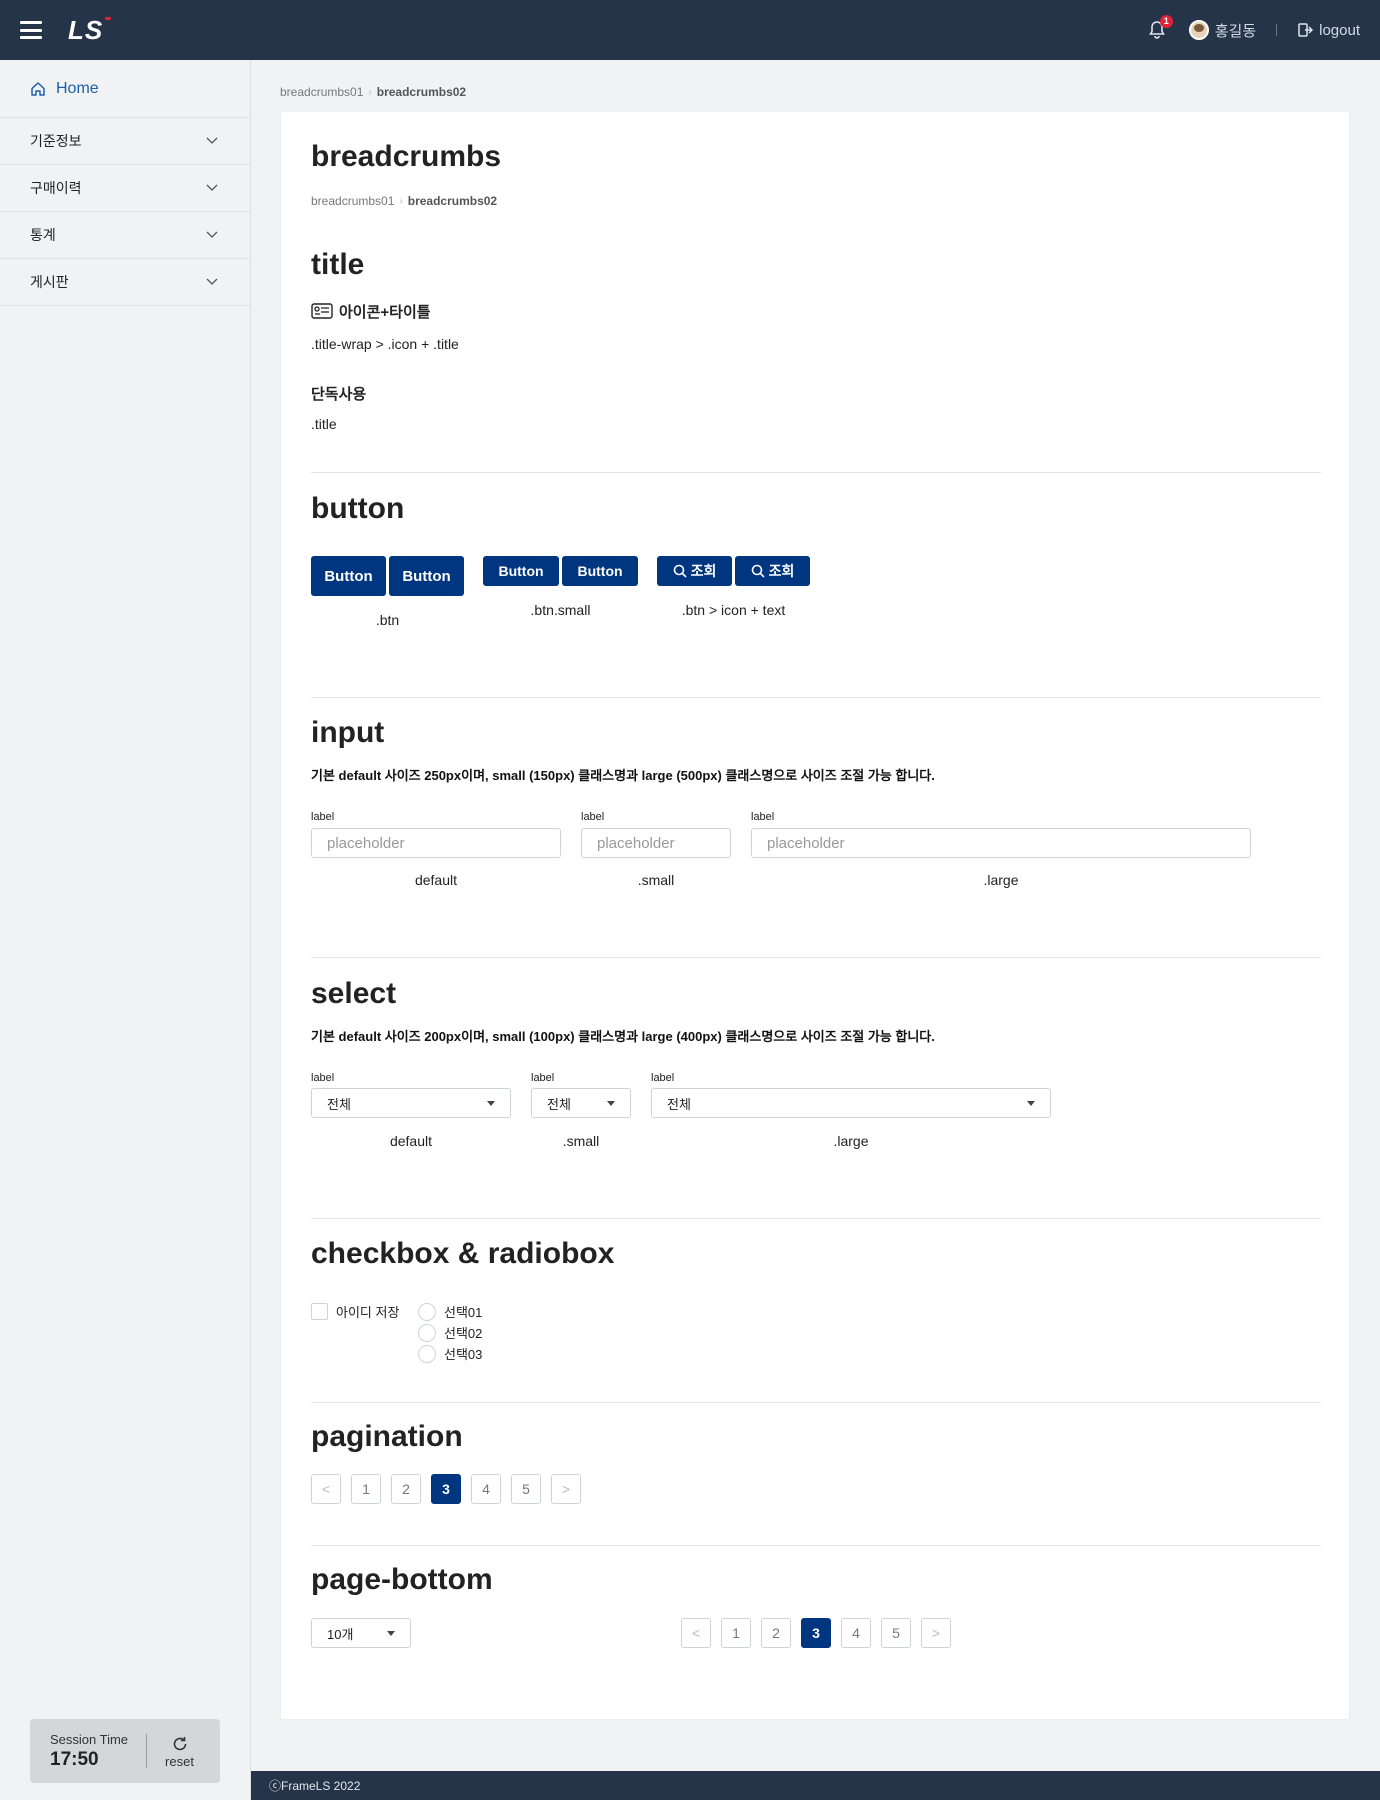  Describe the element at coordinates (348, 732) in the screenshot. I see `section-title-input: input` at that location.